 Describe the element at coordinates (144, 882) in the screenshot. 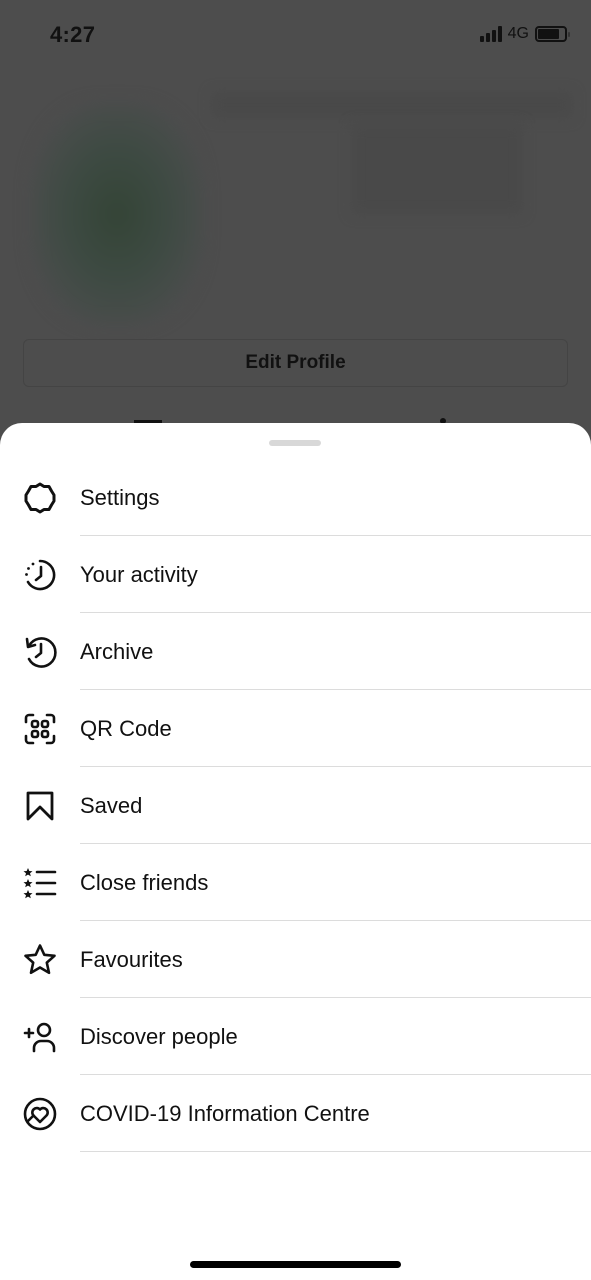

I see `menu-item-label: Close friends` at that location.